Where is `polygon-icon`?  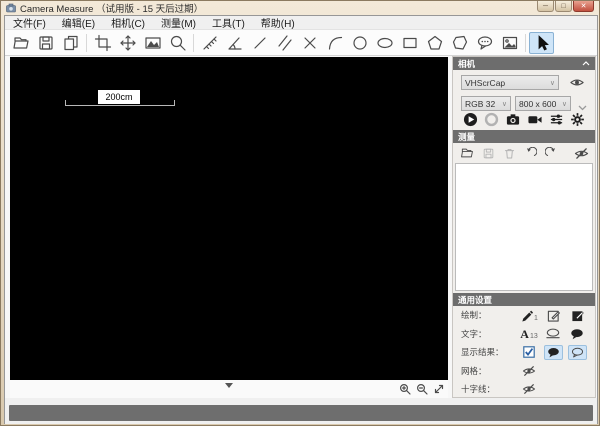 polygon-icon is located at coordinates (459, 42).